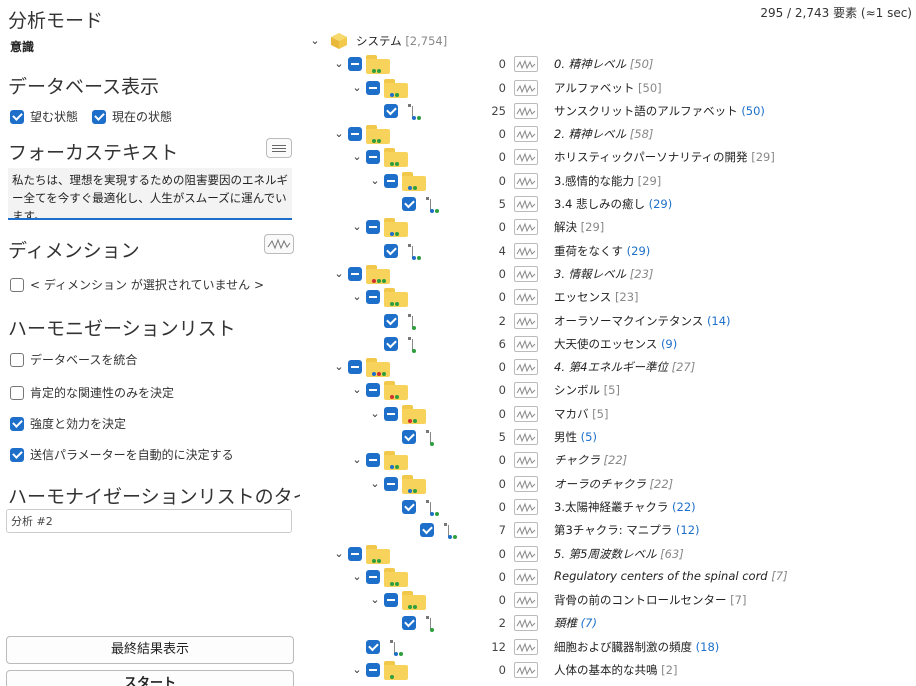 Image resolution: width=916 pixels, height=686 pixels. Describe the element at coordinates (608, 227) in the screenshot. I see `tree-row: ⌄ 0 解決 [29]` at that location.